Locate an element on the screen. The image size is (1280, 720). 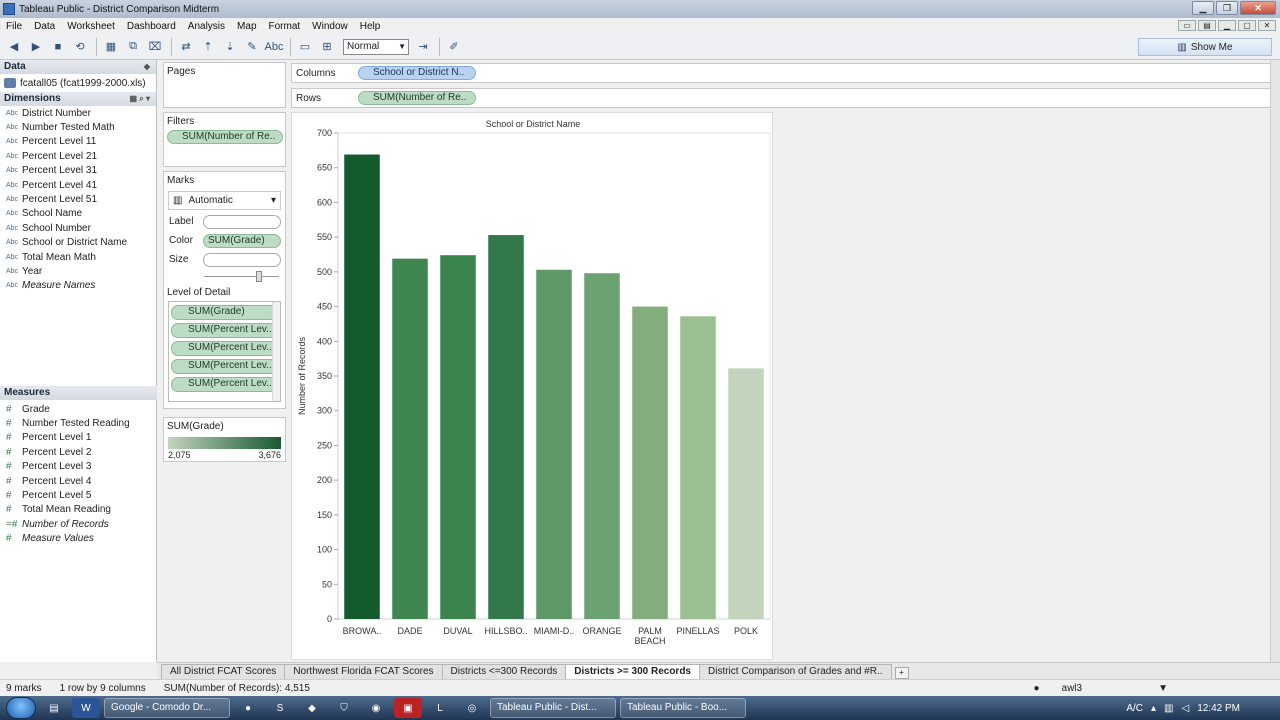
measure-field: # Percent Level 1 is located at coordinates (78, 438).